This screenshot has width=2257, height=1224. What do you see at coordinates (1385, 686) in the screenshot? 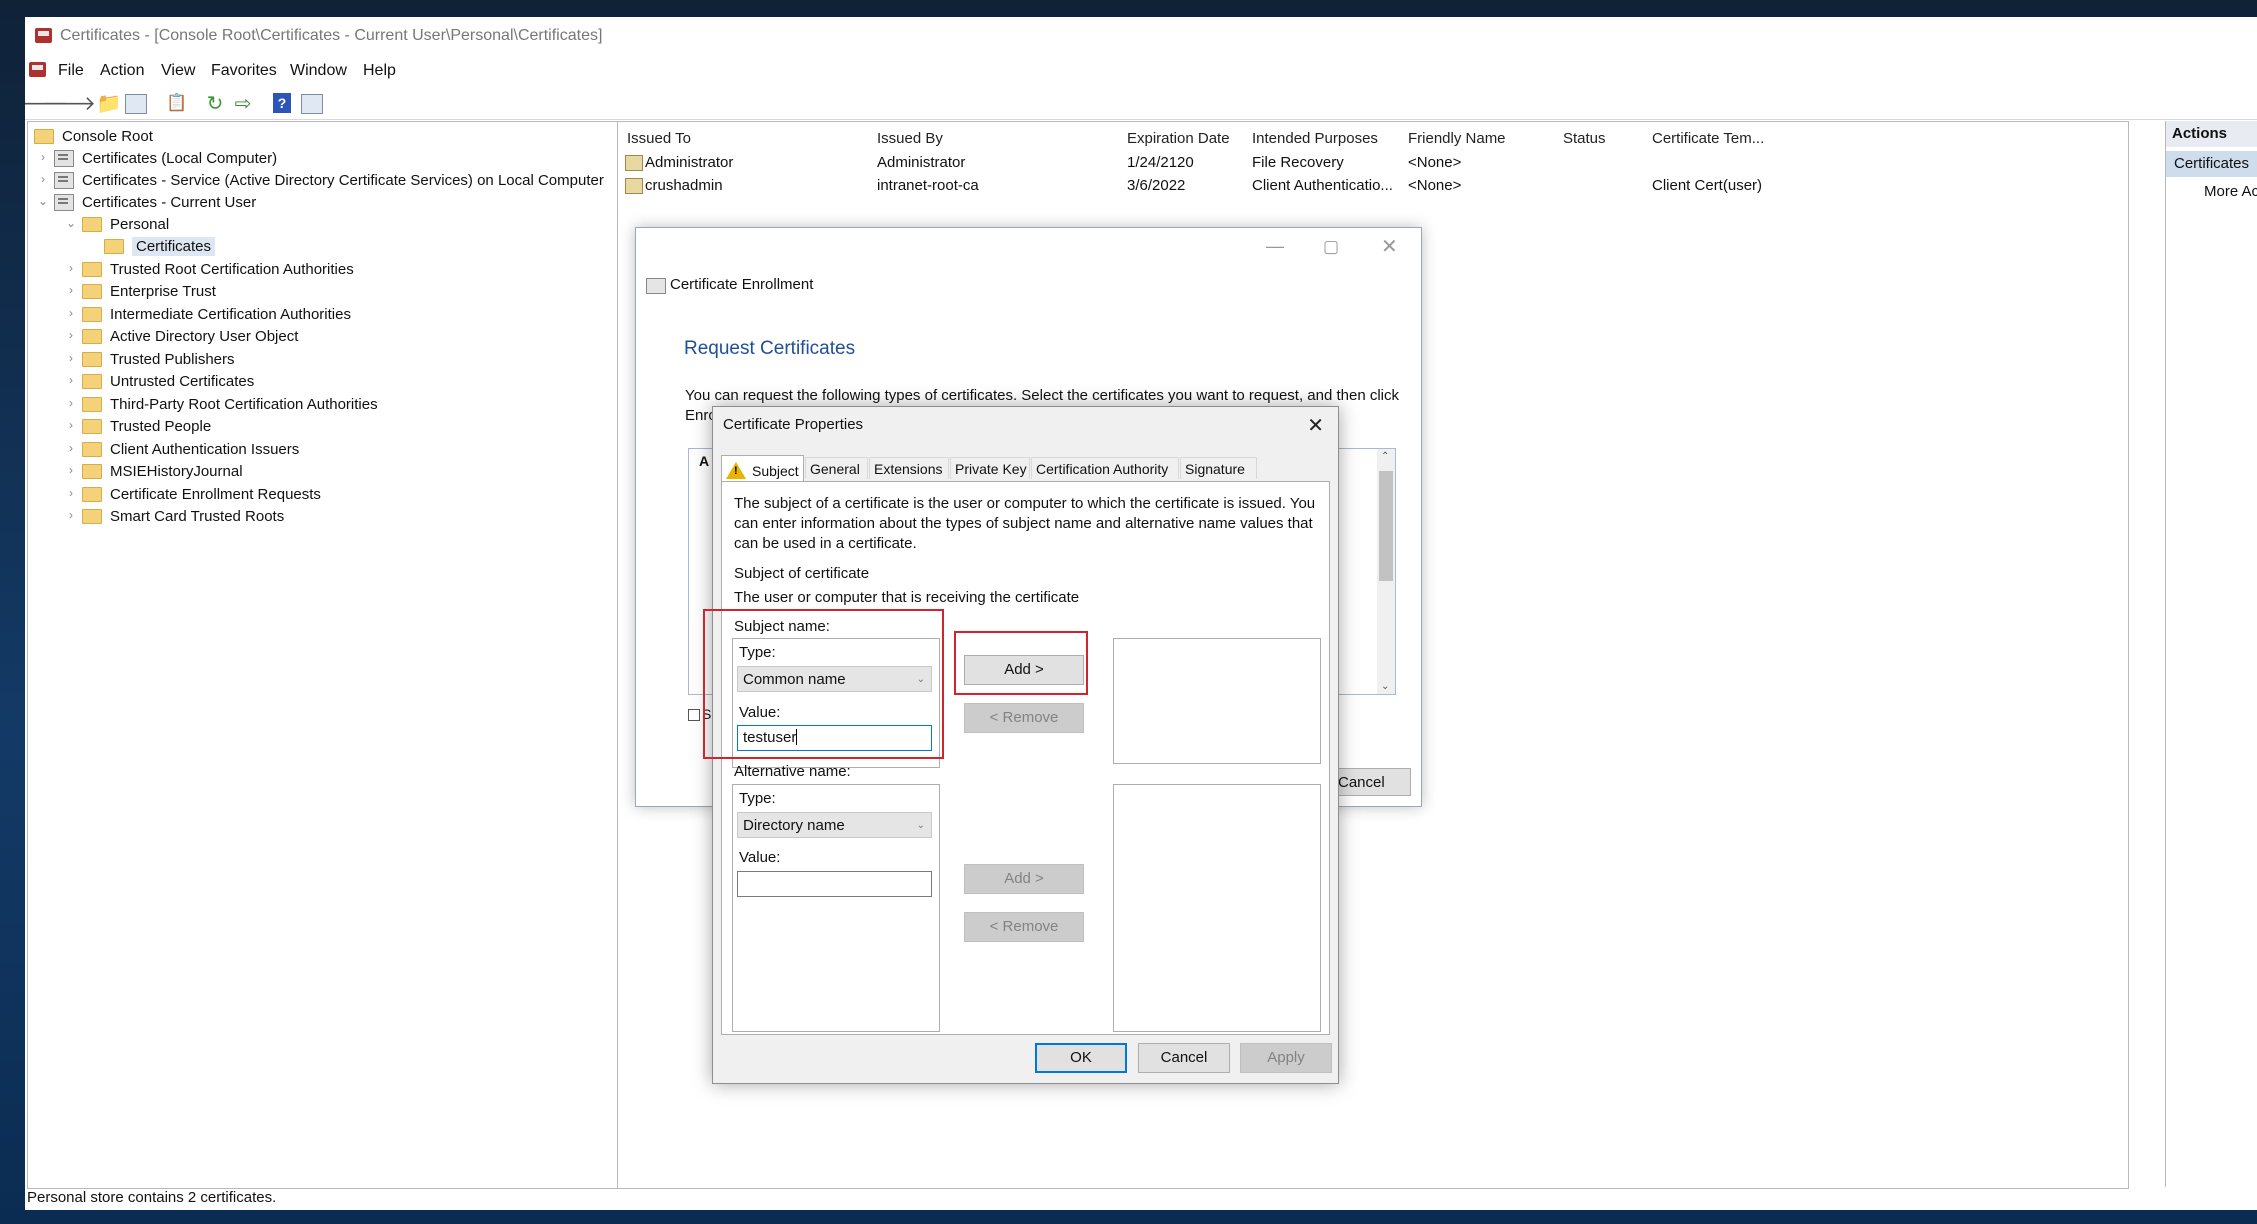
I see `scroll-down-icon: ⌄` at bounding box center [1385, 686].